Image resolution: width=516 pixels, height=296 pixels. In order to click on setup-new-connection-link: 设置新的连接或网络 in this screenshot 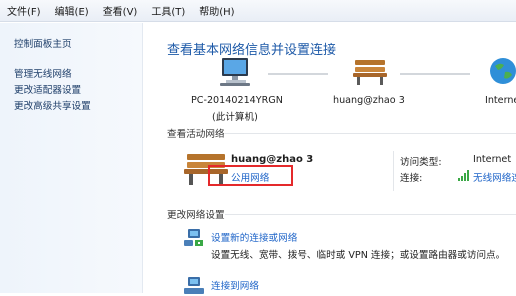, I will do `click(254, 237)`.